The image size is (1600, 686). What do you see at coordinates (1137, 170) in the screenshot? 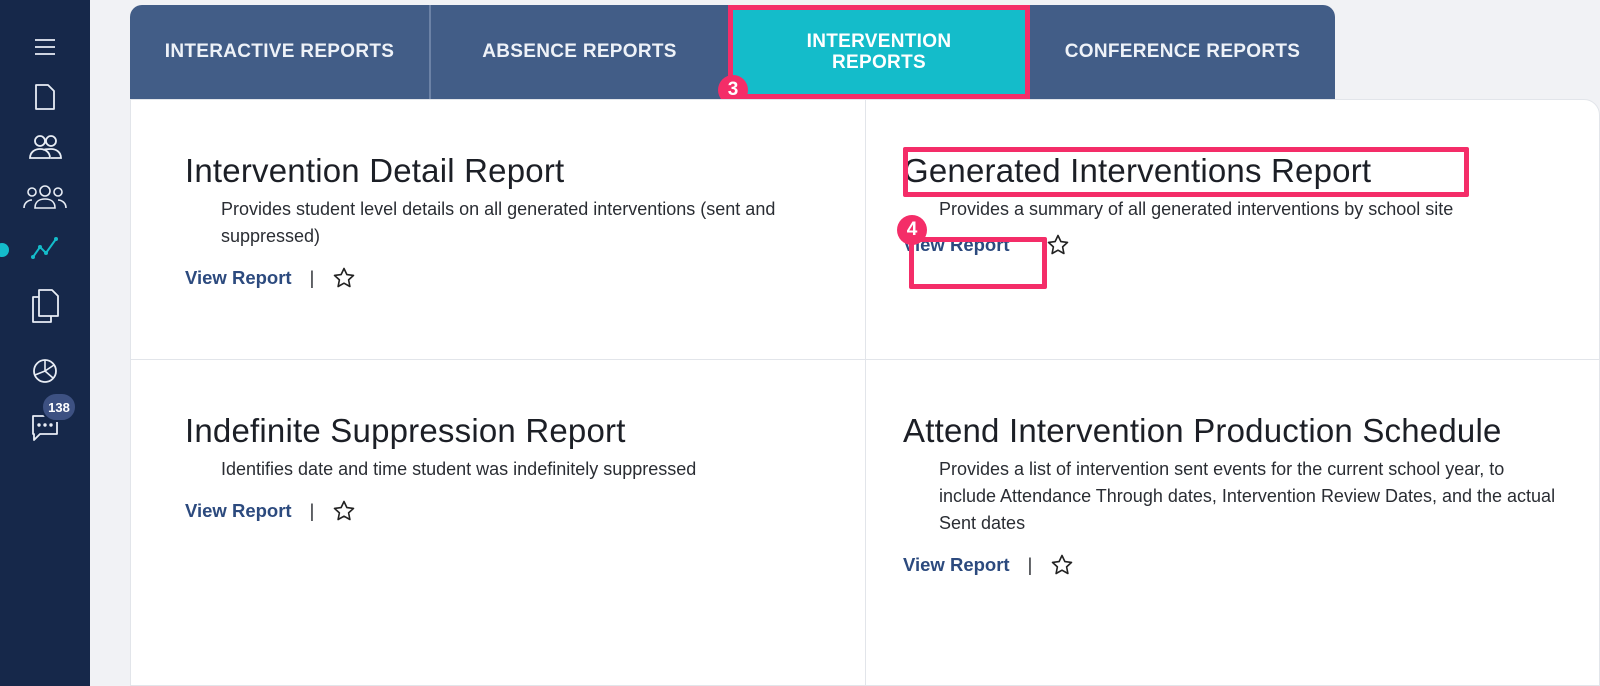
I see `report-title: Generated Interventions Report` at bounding box center [1137, 170].